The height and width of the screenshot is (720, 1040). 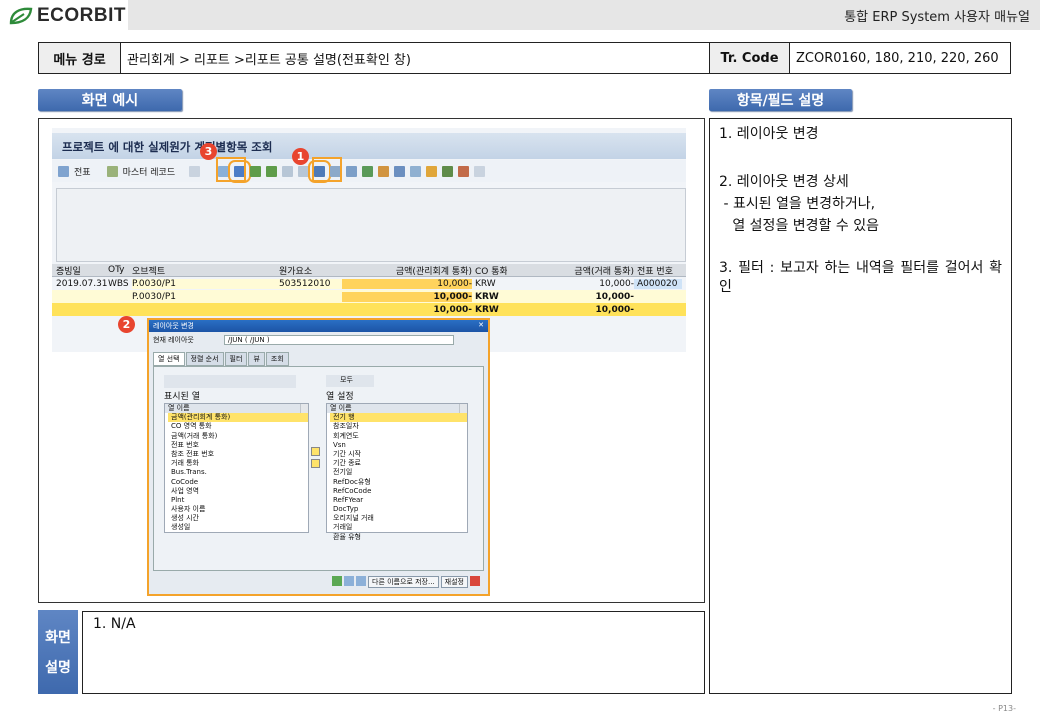 What do you see at coordinates (256, 171) in the screenshot?
I see `sort-asc-icon` at bounding box center [256, 171].